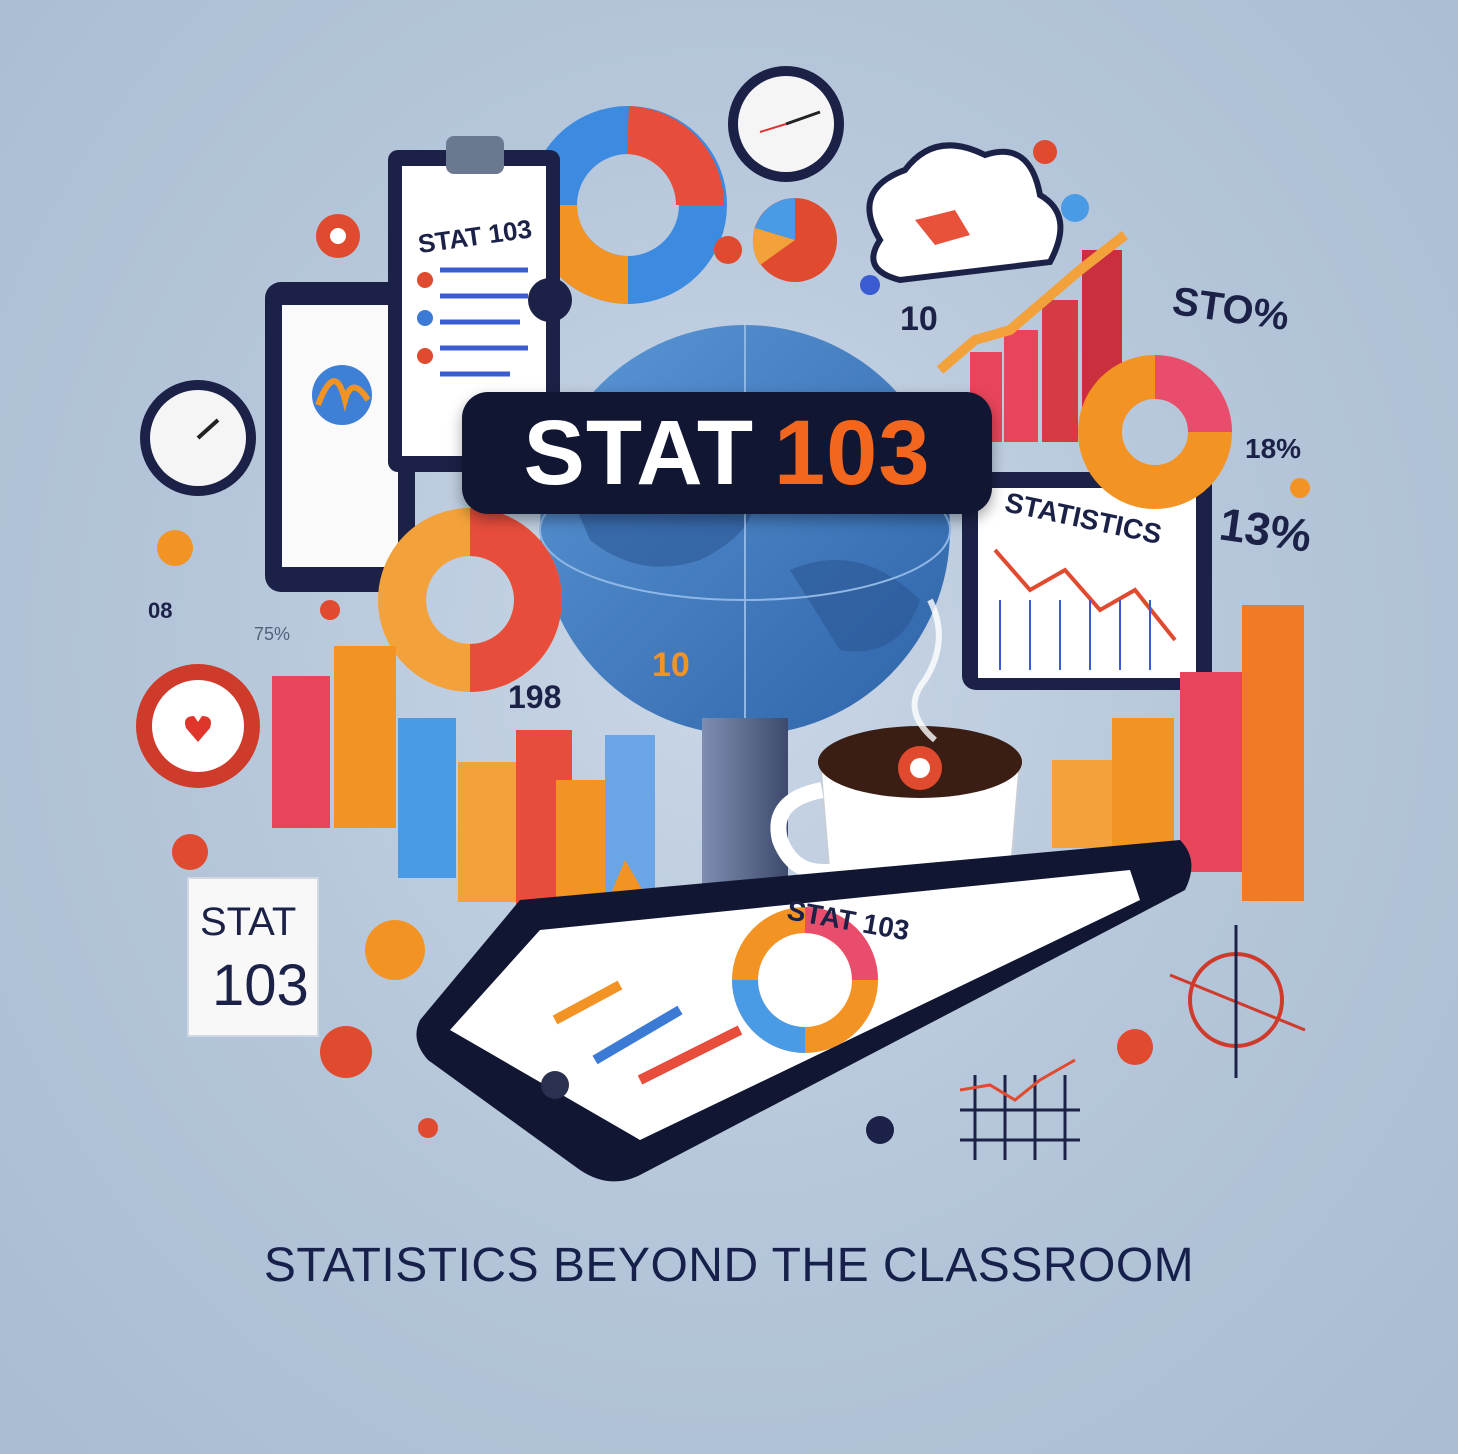  I want to click on wall-clock-icon, so click(786, 124).